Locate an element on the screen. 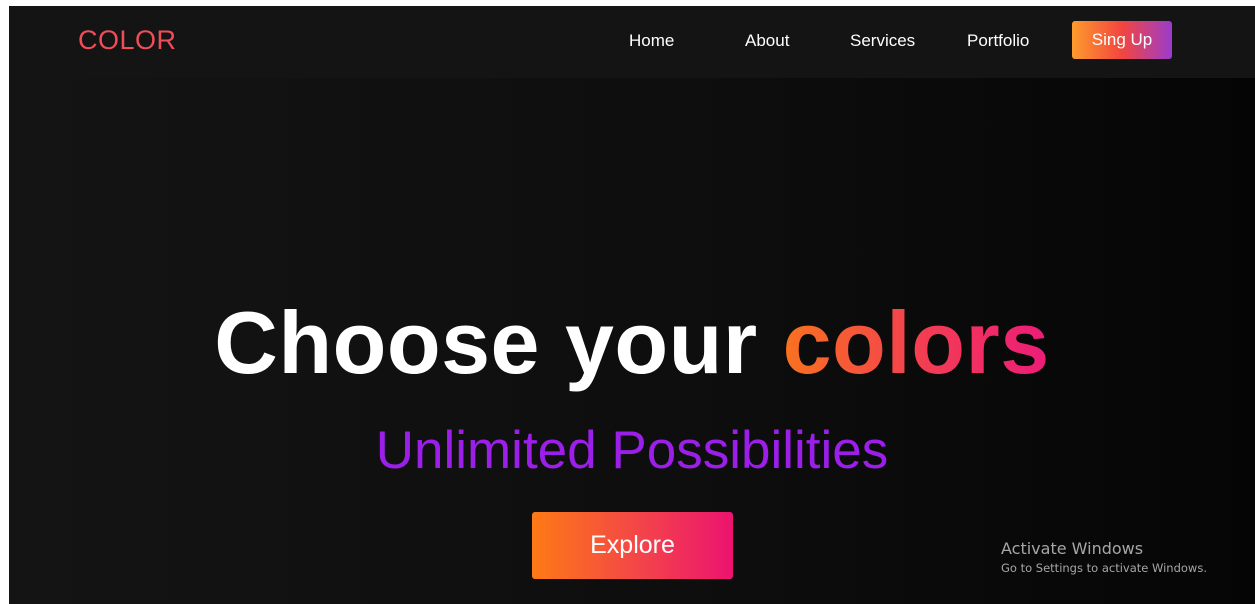 The image size is (1255, 604). hero-title: Choose your colors is located at coordinates (632, 343).